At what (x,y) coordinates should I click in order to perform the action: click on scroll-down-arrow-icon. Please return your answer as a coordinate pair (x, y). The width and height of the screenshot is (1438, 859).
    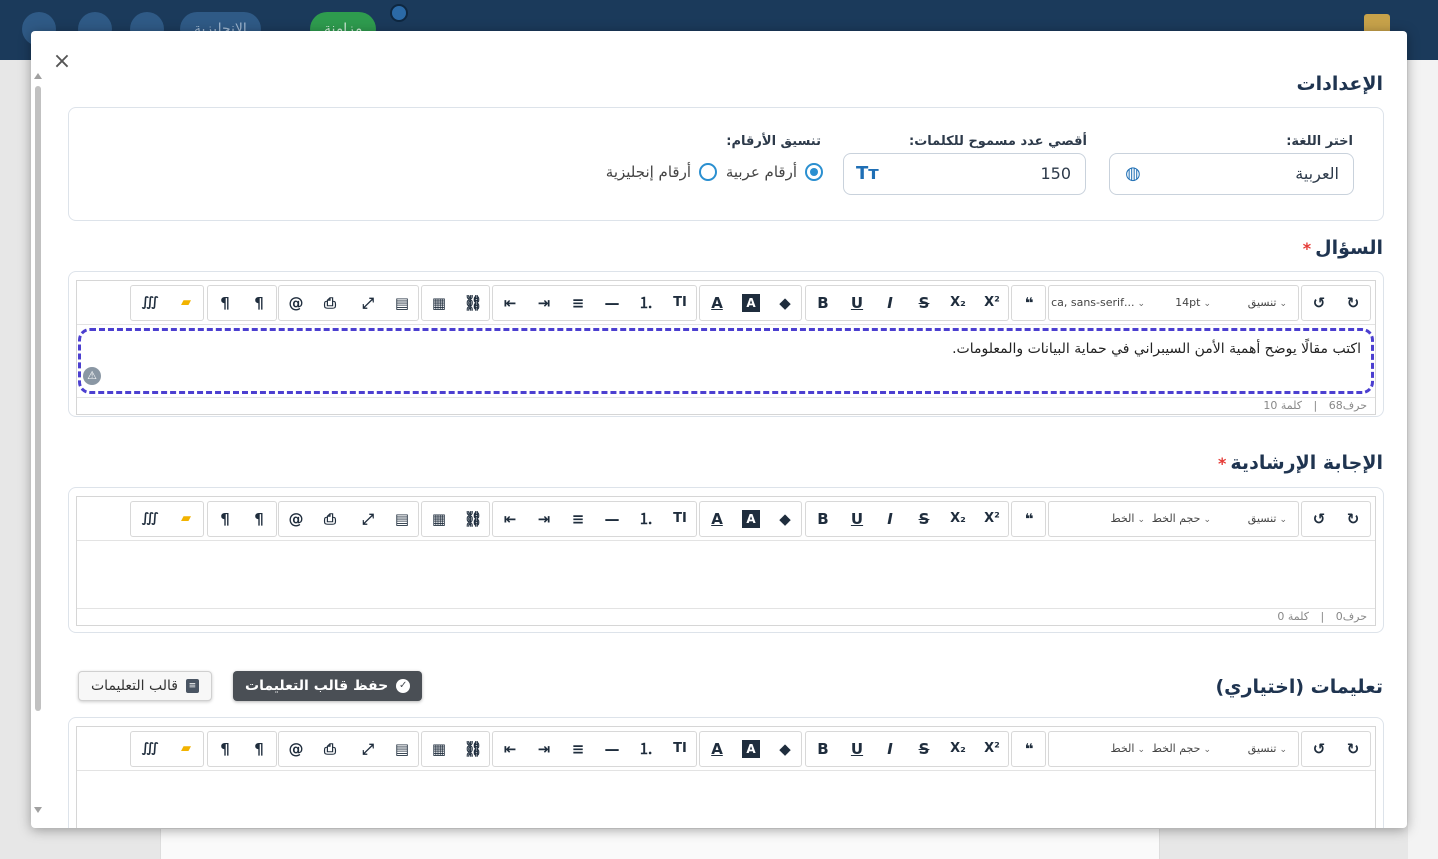
    Looking at the image, I should click on (38, 810).